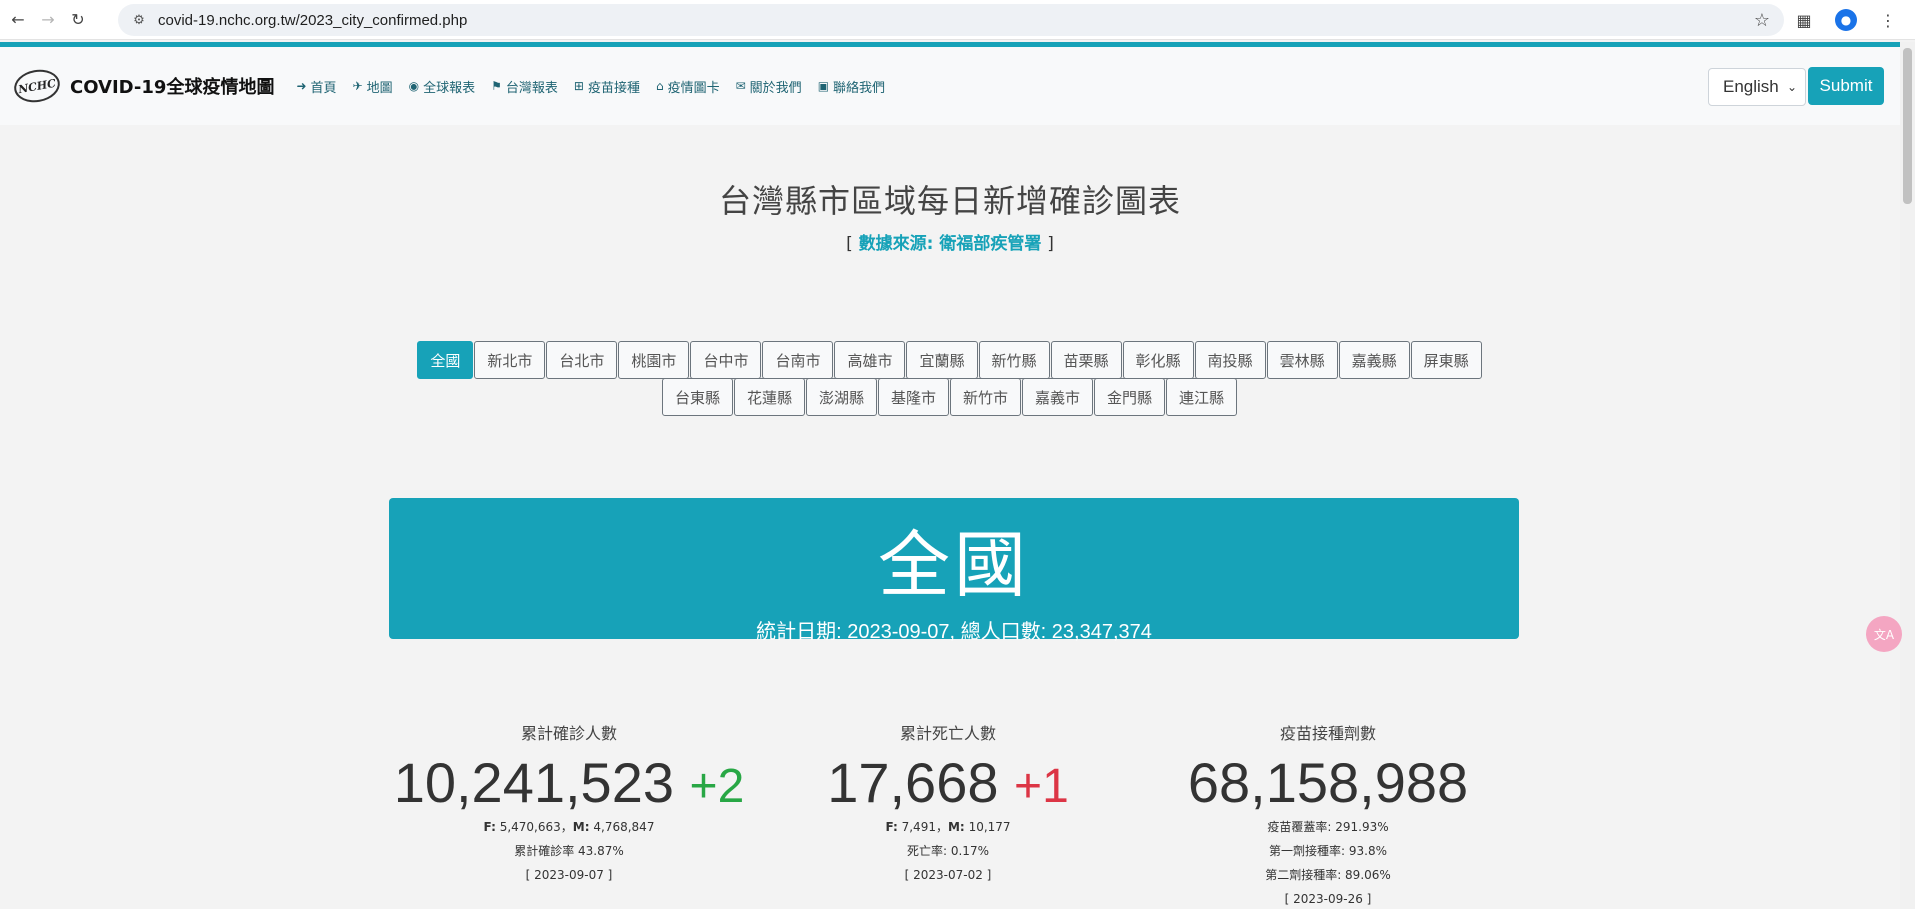  I want to click on stat-value: 68,158,988, so click(1328, 782).